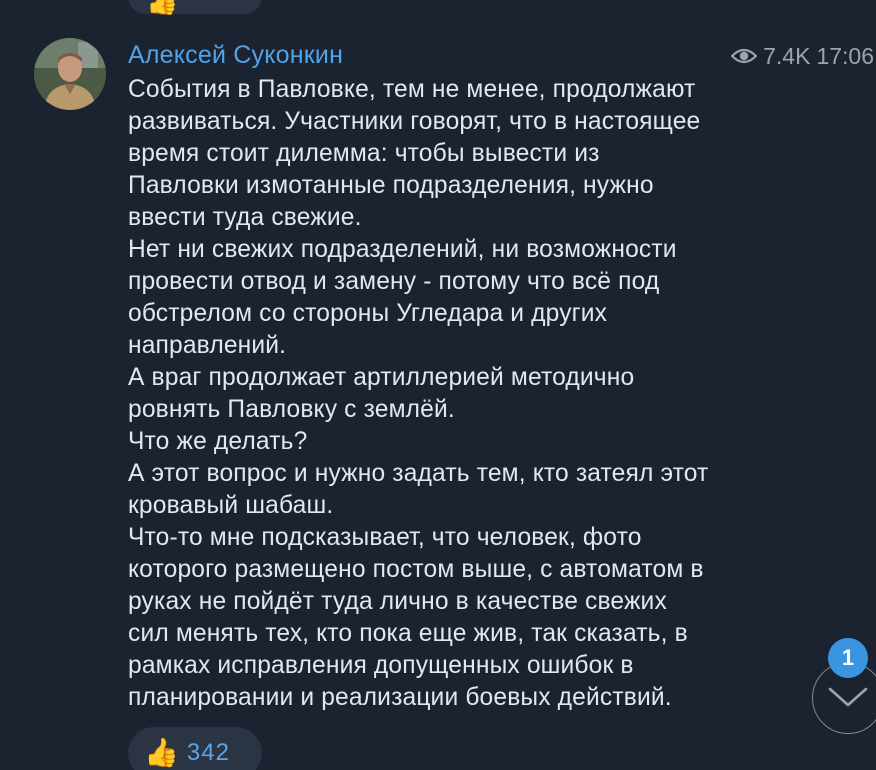 The width and height of the screenshot is (876, 770). Describe the element at coordinates (744, 56) in the screenshot. I see `eye-icon` at that location.